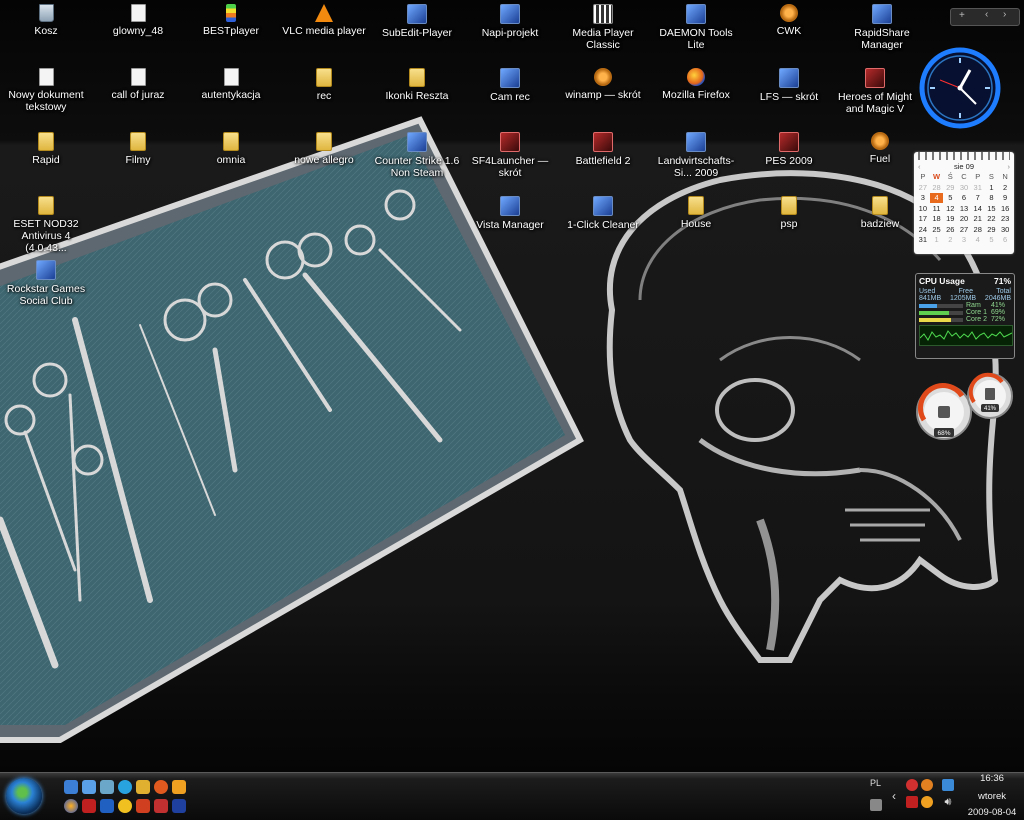 This screenshot has width=1024, height=820. What do you see at coordinates (89, 787) in the screenshot?
I see `switch-windows-icon` at bounding box center [89, 787].